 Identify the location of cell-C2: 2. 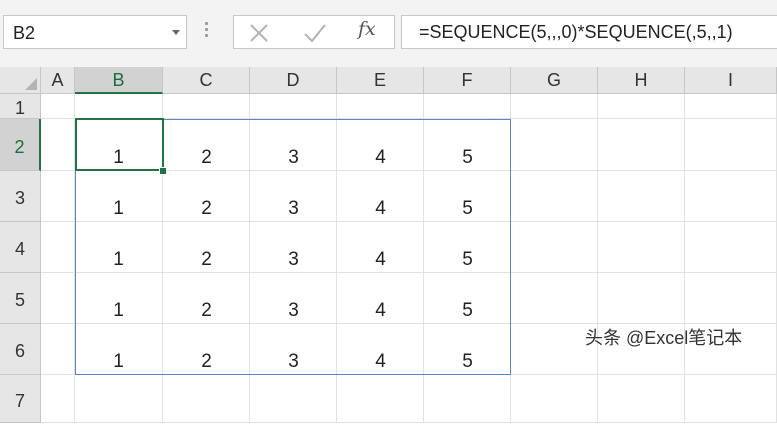
(206, 145).